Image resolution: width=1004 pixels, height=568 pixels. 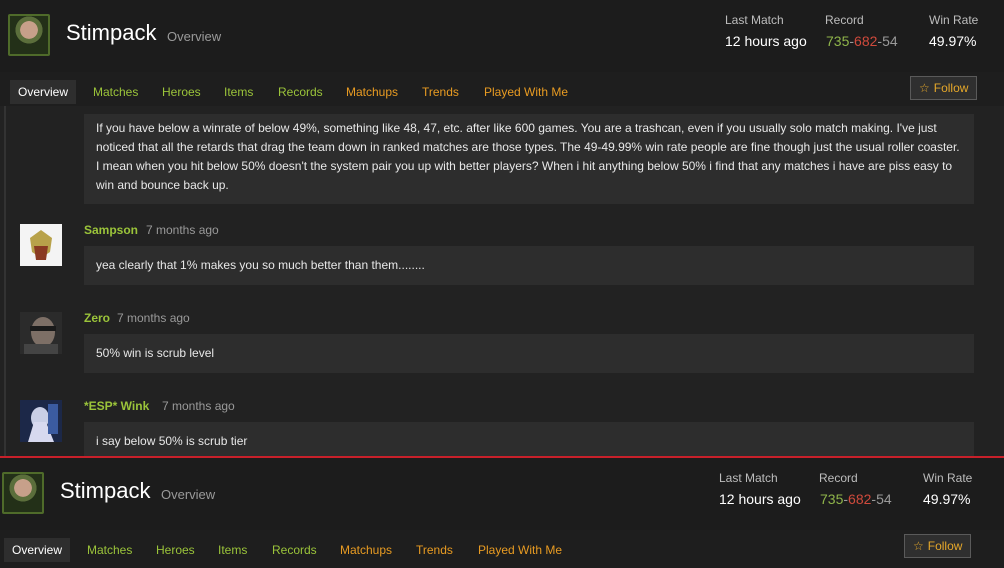 I want to click on soldier-avatar-icon, so click(x=41, y=333).